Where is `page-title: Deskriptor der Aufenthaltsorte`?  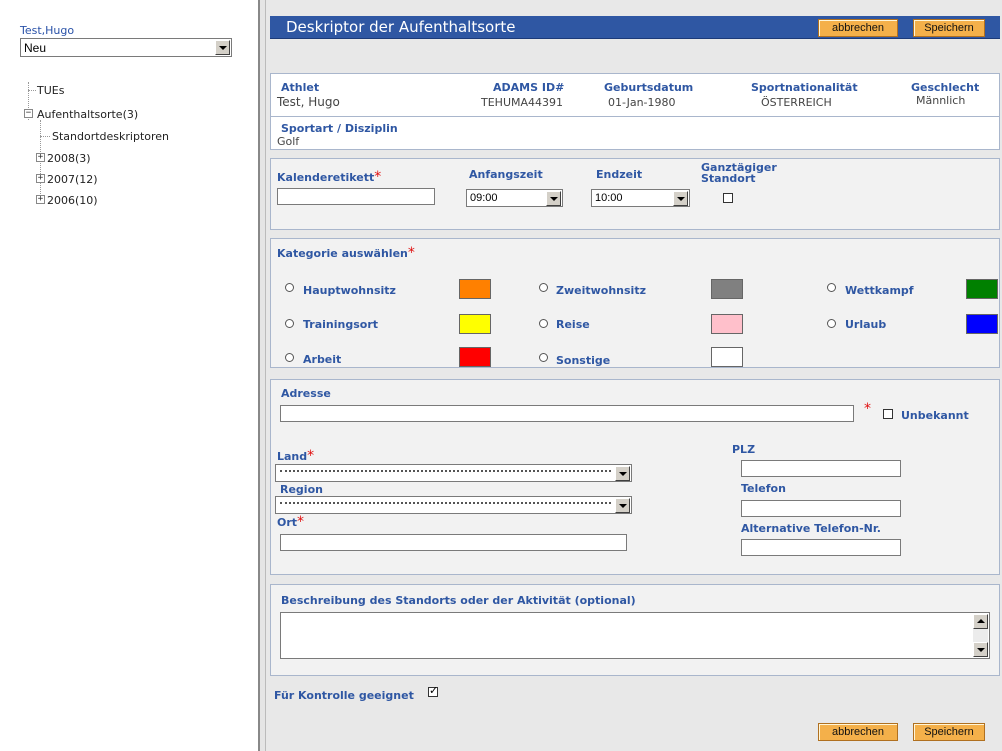 page-title: Deskriptor der Aufenthaltsorte is located at coordinates (401, 27).